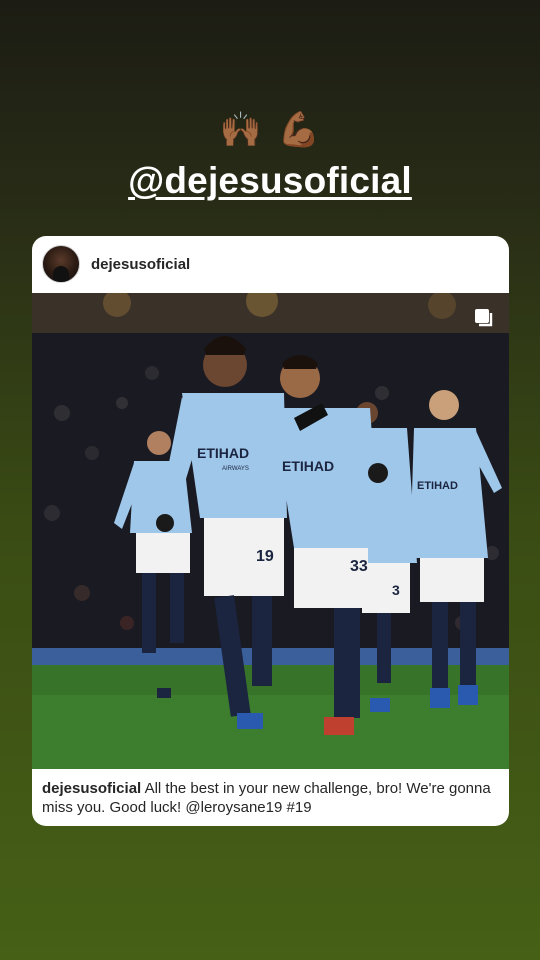 This screenshot has height=960, width=540. What do you see at coordinates (140, 264) in the screenshot?
I see `post-username: dejesusoficial` at bounding box center [140, 264].